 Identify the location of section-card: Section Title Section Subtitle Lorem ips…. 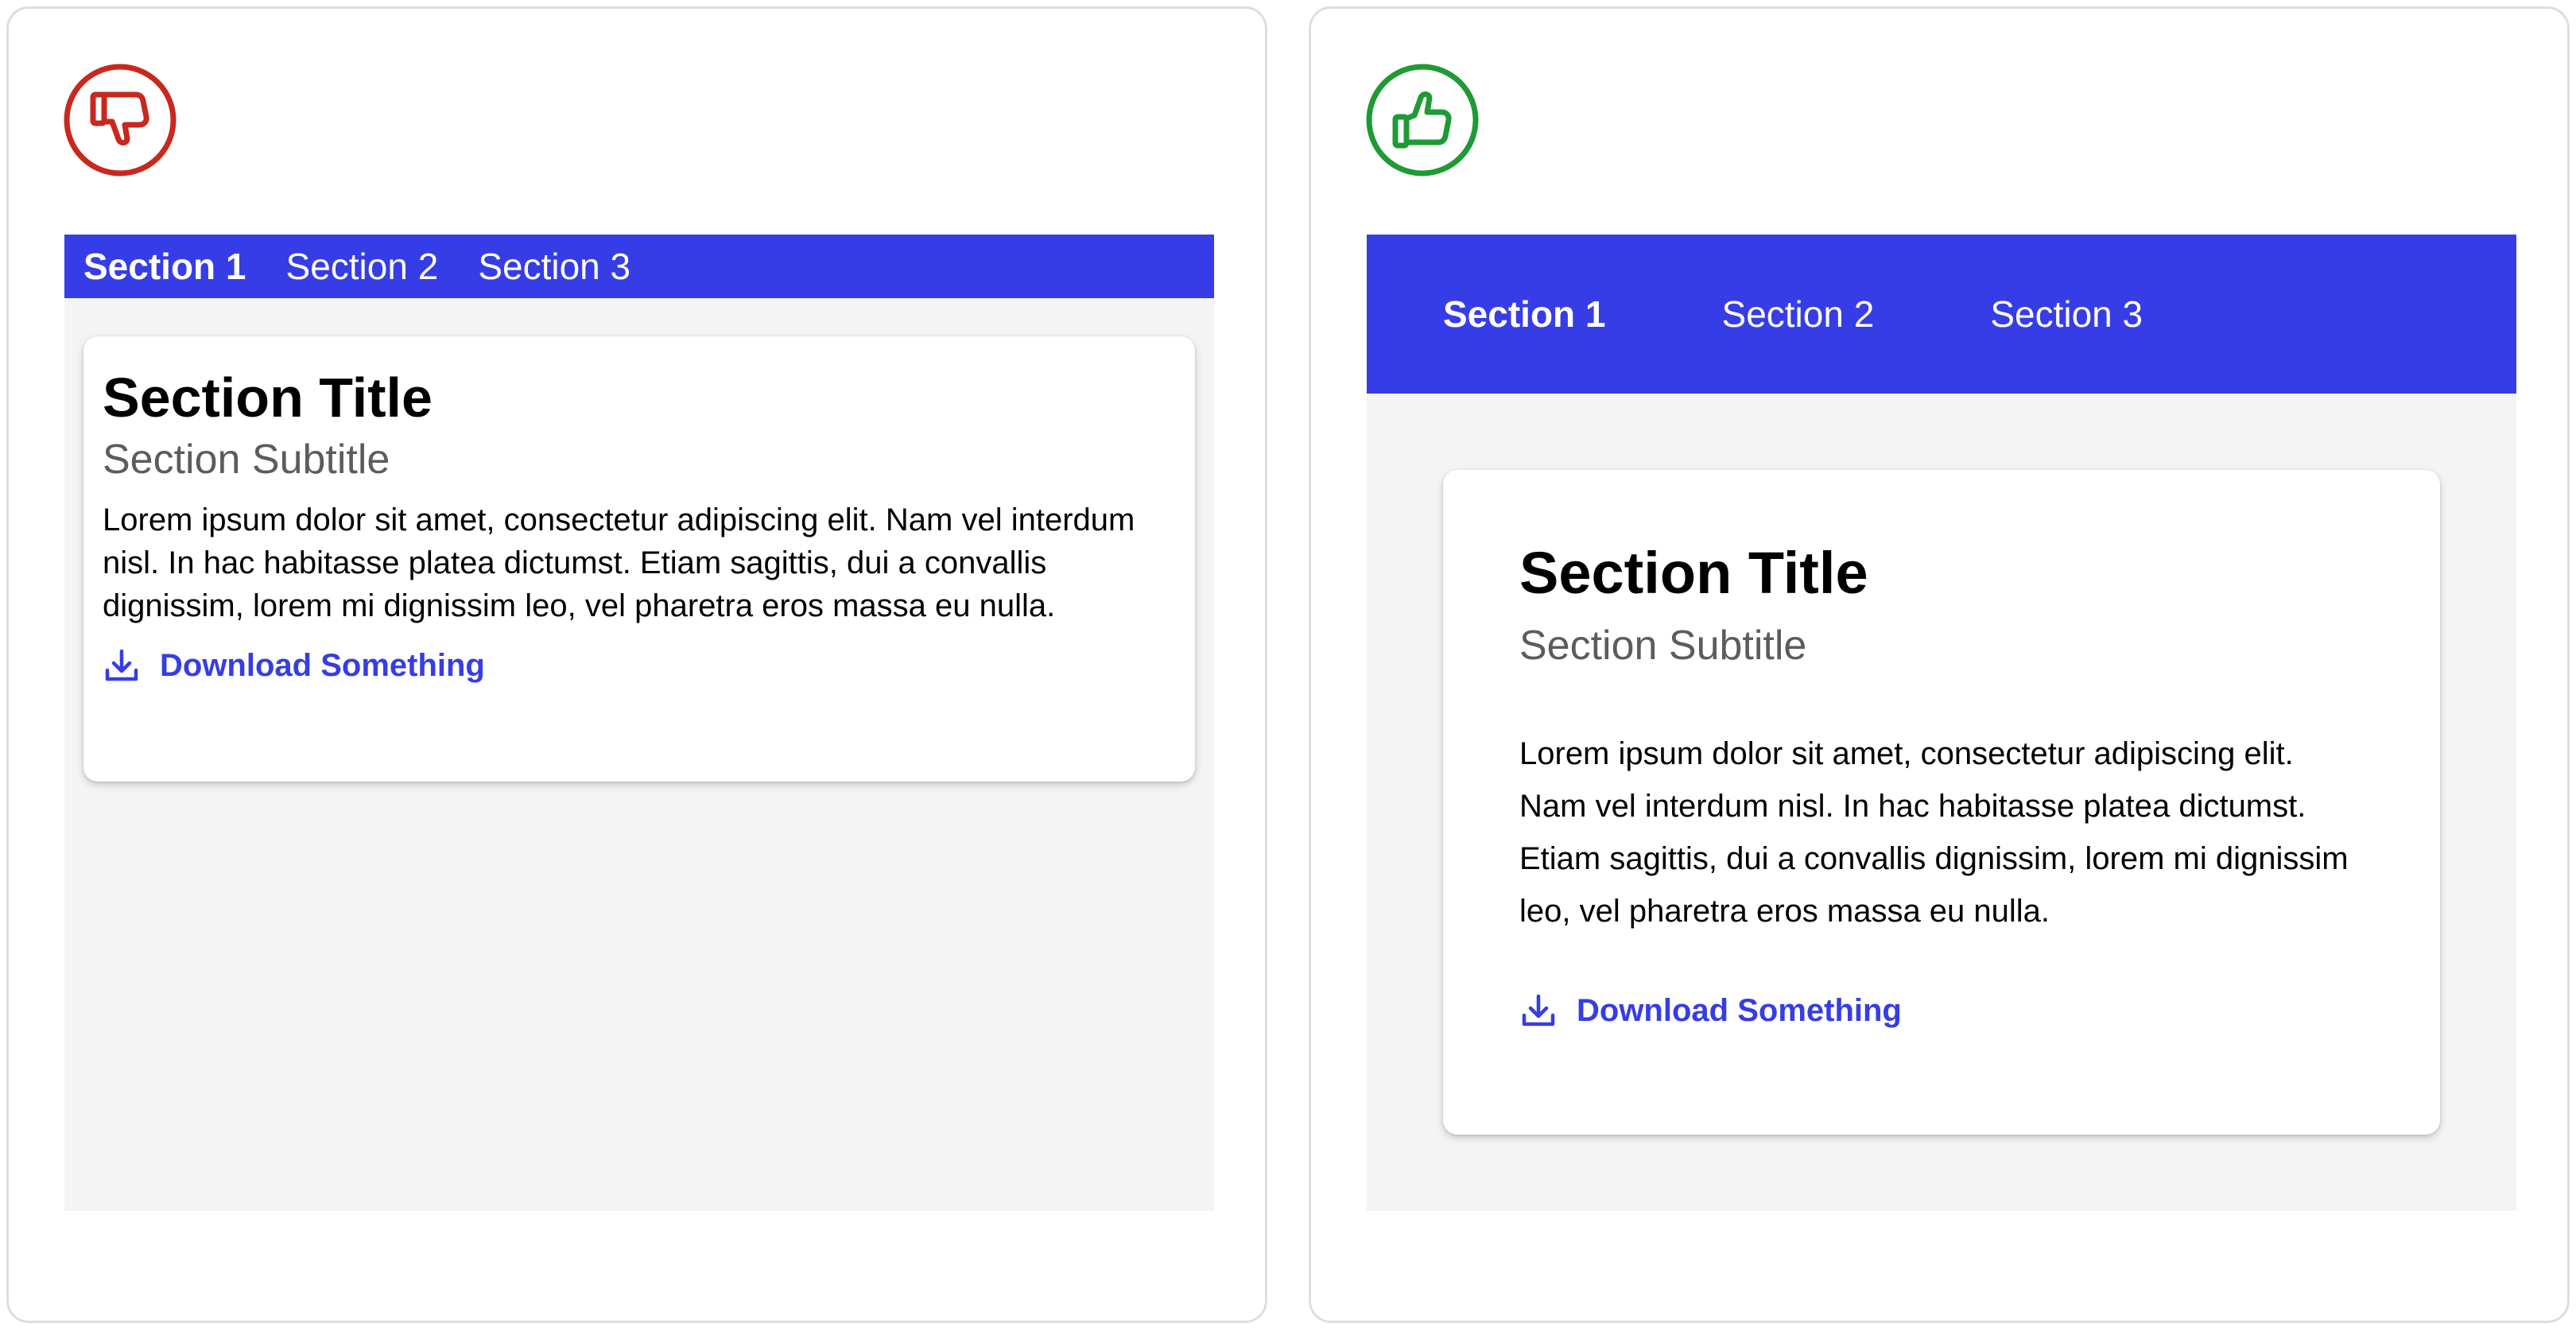
(639, 559).